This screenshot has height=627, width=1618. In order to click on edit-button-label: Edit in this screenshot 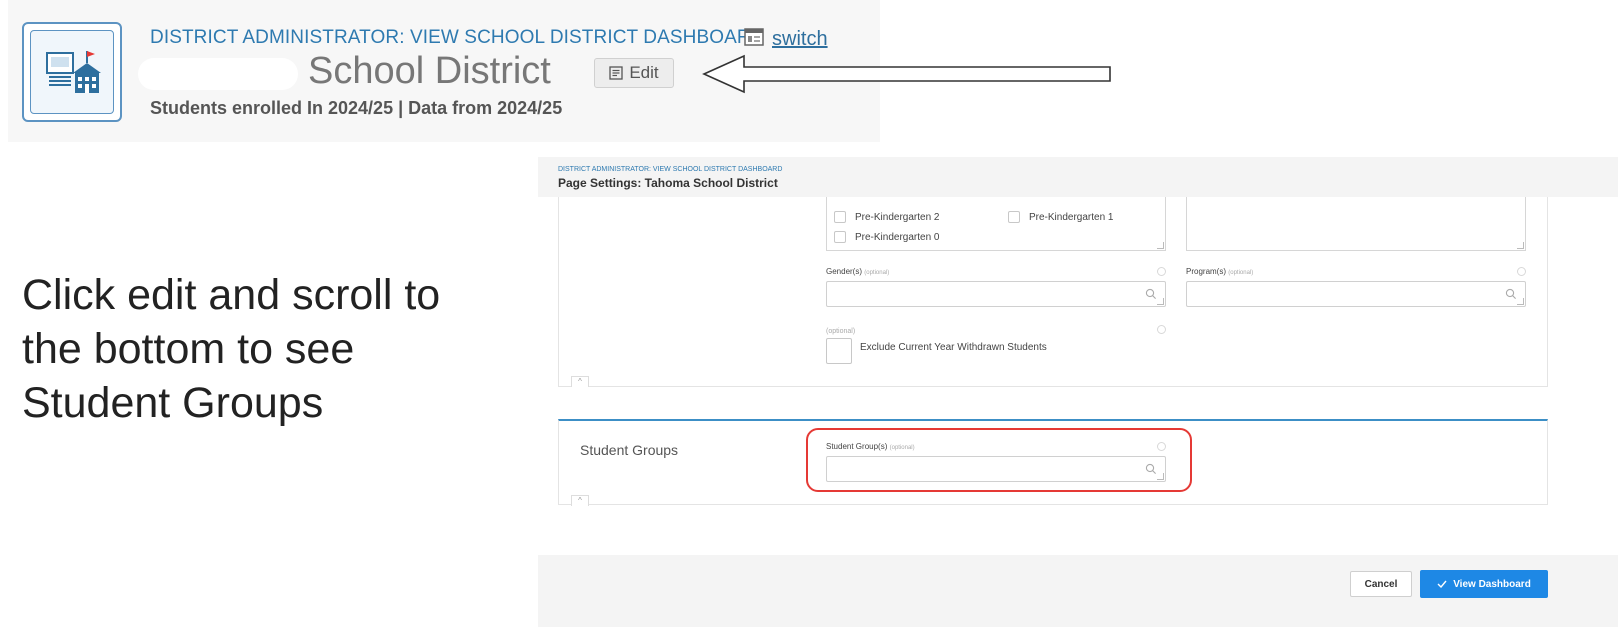, I will do `click(644, 72)`.